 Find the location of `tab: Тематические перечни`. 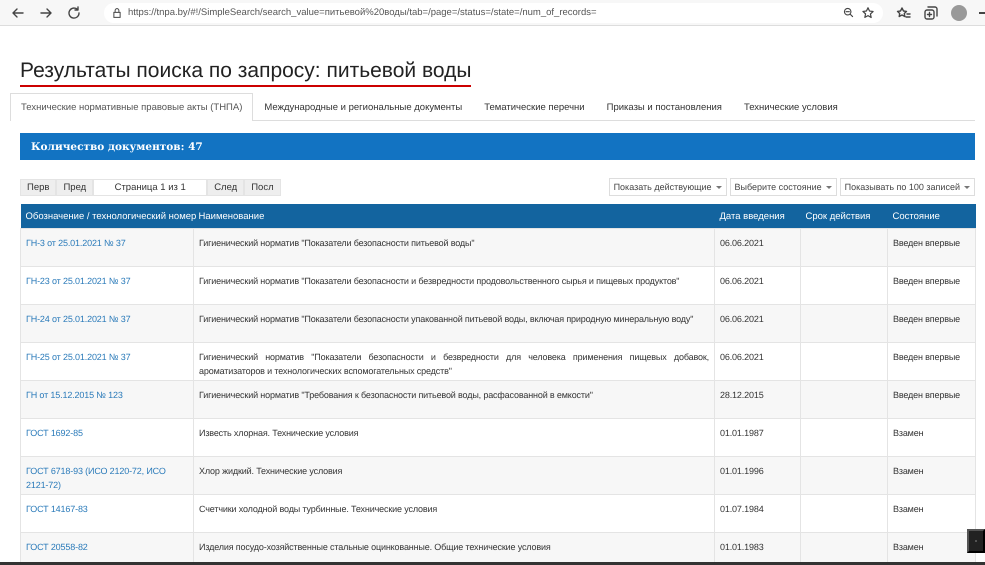

tab: Тематические перечни is located at coordinates (534, 107).